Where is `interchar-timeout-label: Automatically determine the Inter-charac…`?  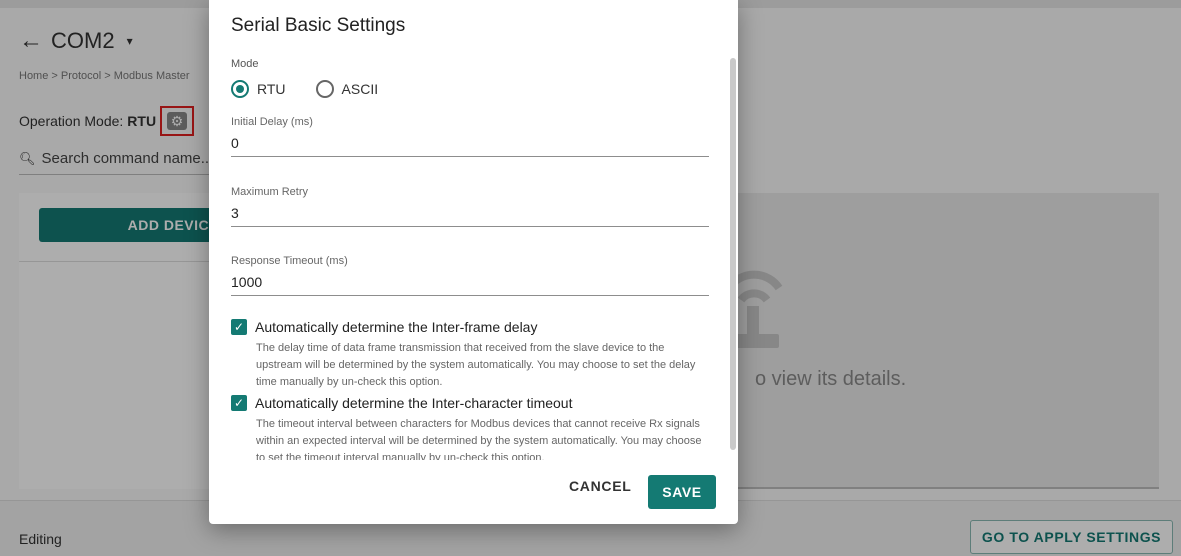
interchar-timeout-label: Automatically determine the Inter-charac… is located at coordinates (413, 403).